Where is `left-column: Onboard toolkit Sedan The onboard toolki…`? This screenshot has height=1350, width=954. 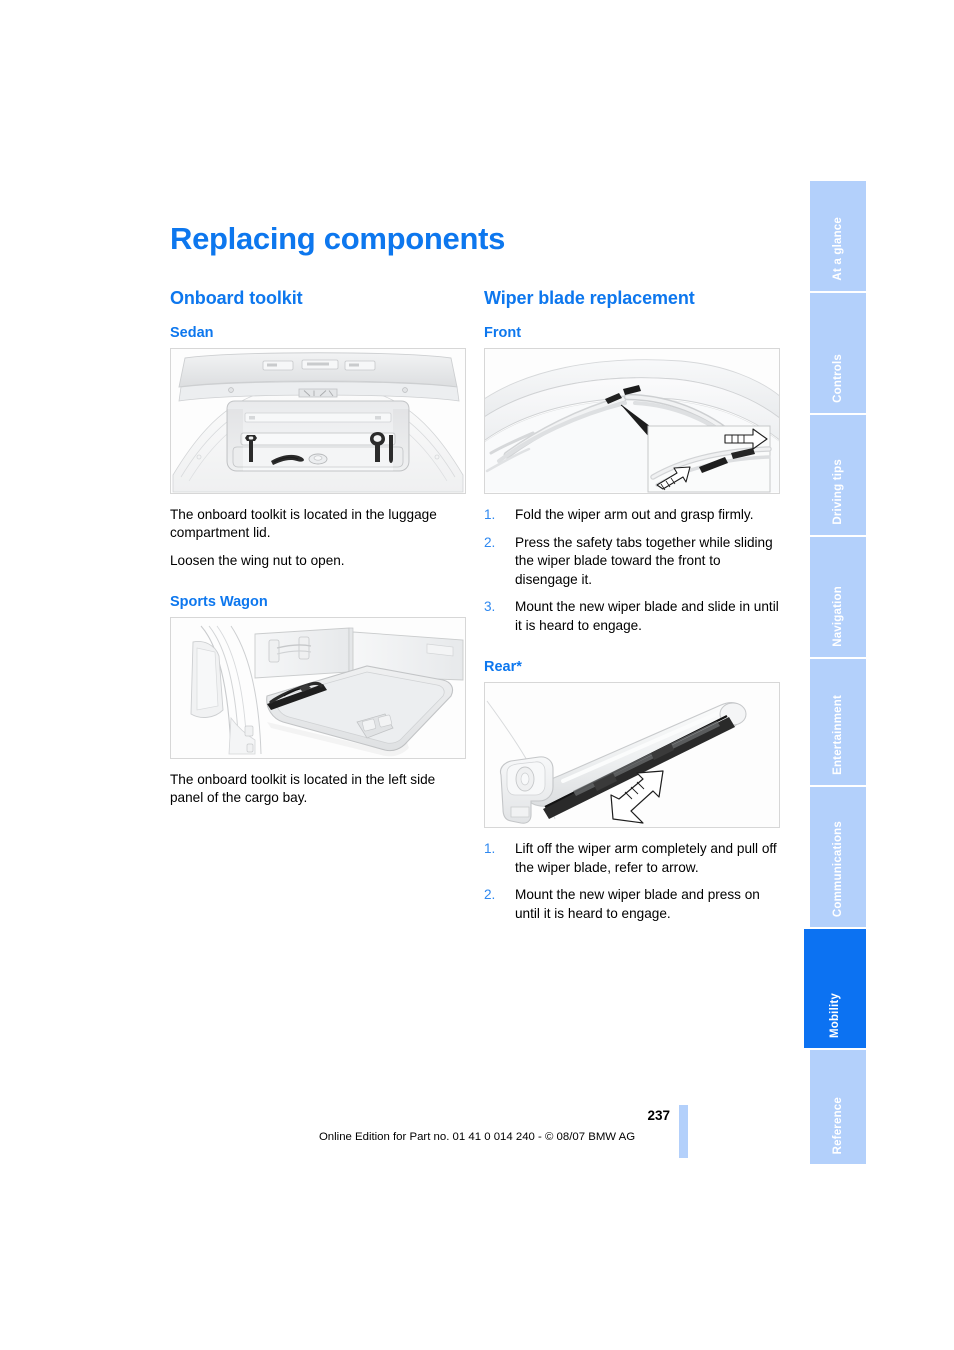 left-column: Onboard toolkit Sedan The onboard toolki… is located at coordinates (318, 552).